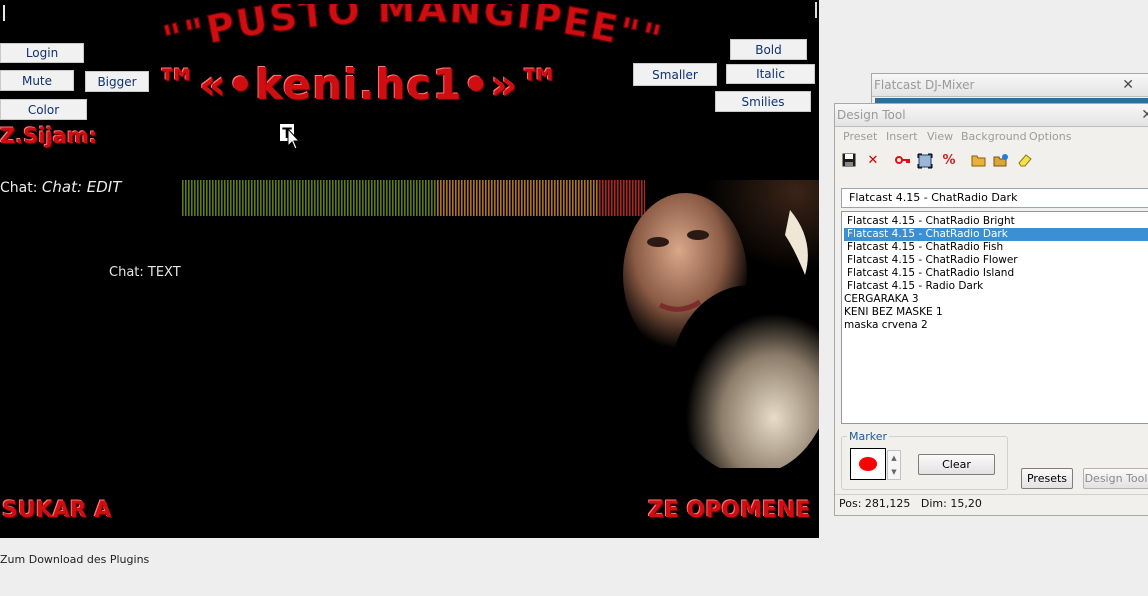  Describe the element at coordinates (995, 325) in the screenshot. I see `preset-list-item: maska crvena 2` at that location.